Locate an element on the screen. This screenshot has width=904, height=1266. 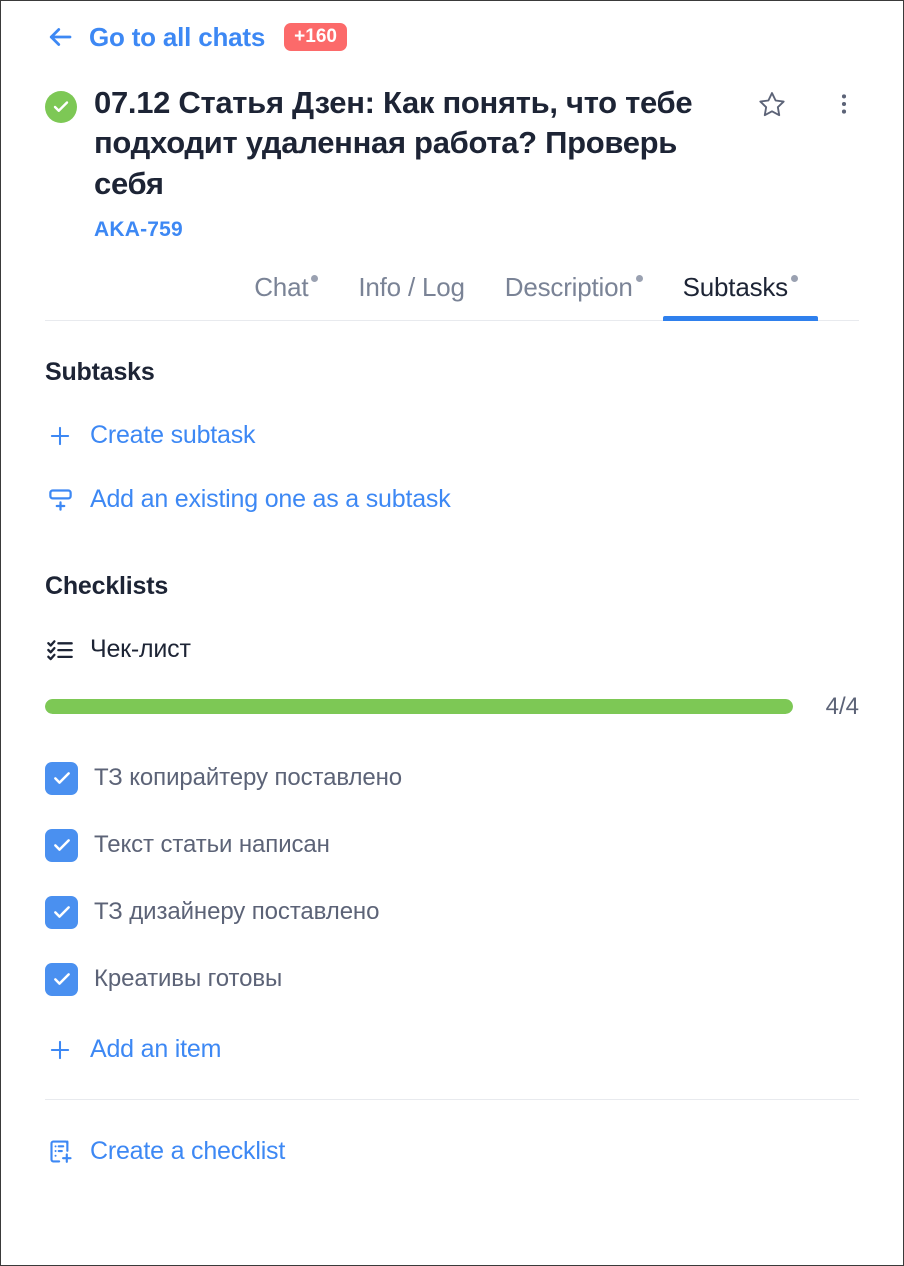
checklist-item: ТЗ копирайтеру поставлено is located at coordinates (452, 778).